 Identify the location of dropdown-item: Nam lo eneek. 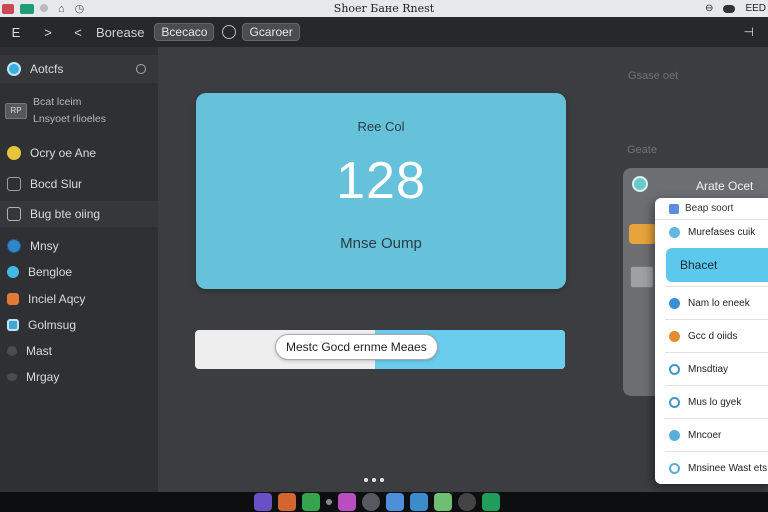
(711, 303).